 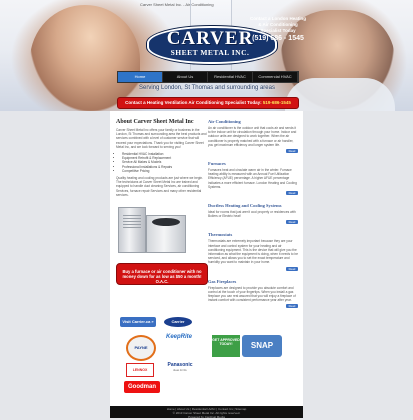 What do you see at coordinates (140, 370) in the screenshot?
I see `lennox-logo: LENNOX` at bounding box center [140, 370].